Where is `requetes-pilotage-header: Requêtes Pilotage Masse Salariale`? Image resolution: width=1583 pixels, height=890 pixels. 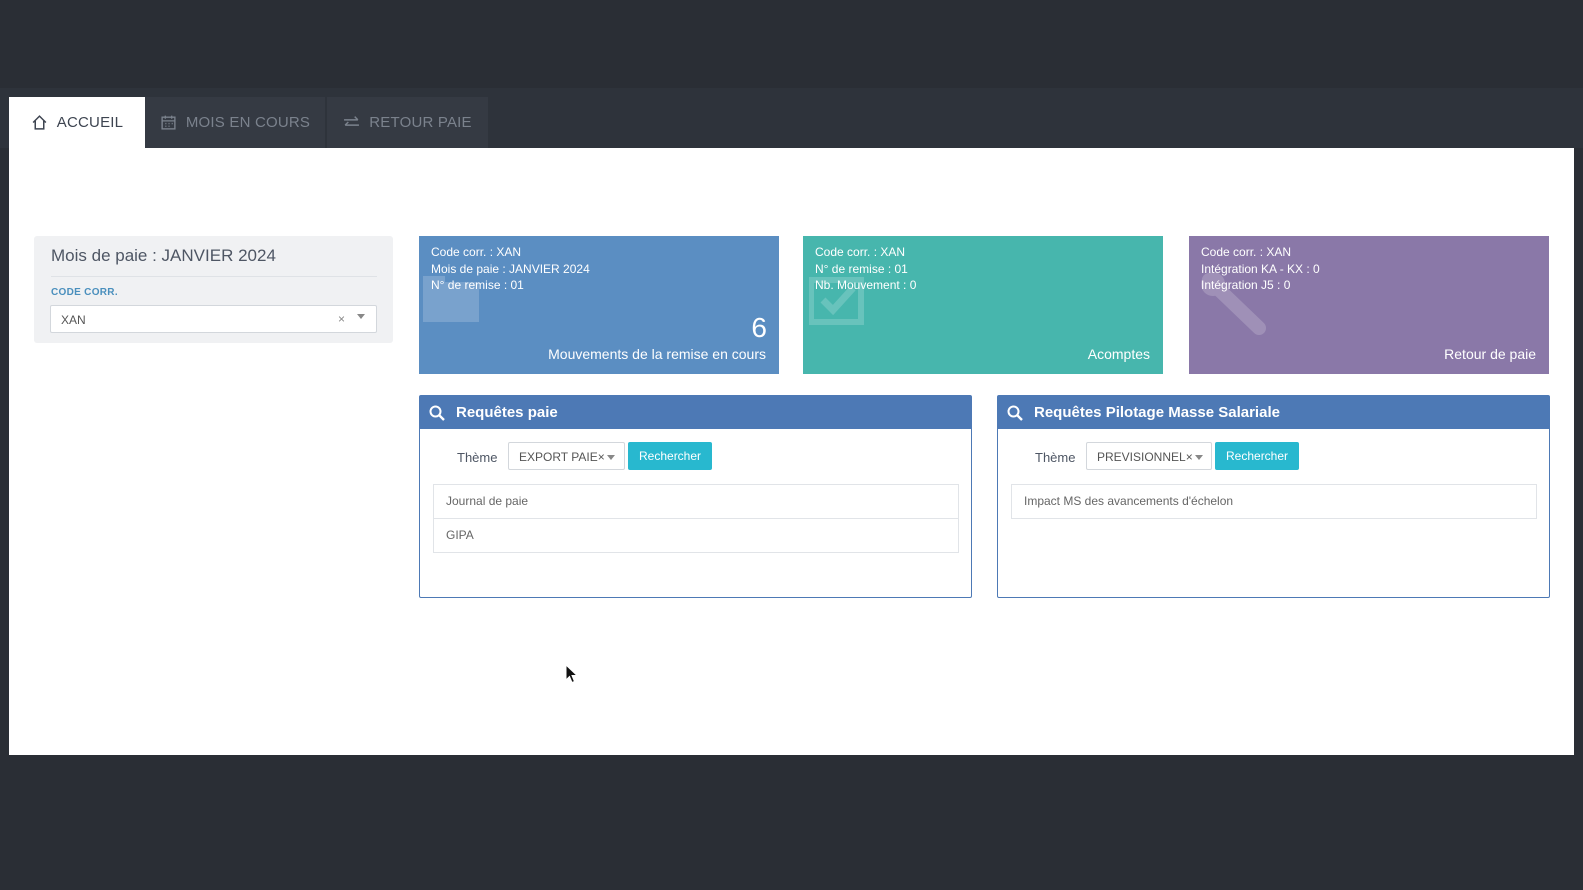
requetes-pilotage-header: Requêtes Pilotage Masse Salariale is located at coordinates (1273, 412).